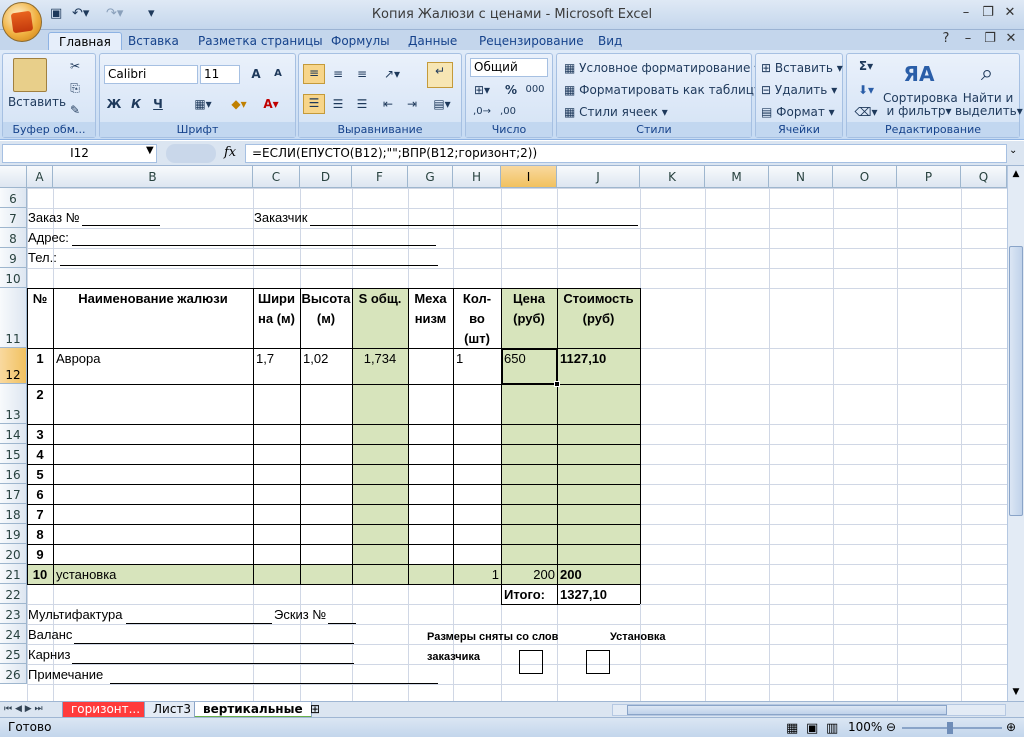  Describe the element at coordinates (75, 66) in the screenshot. I see `cut-icon: ✂` at that location.